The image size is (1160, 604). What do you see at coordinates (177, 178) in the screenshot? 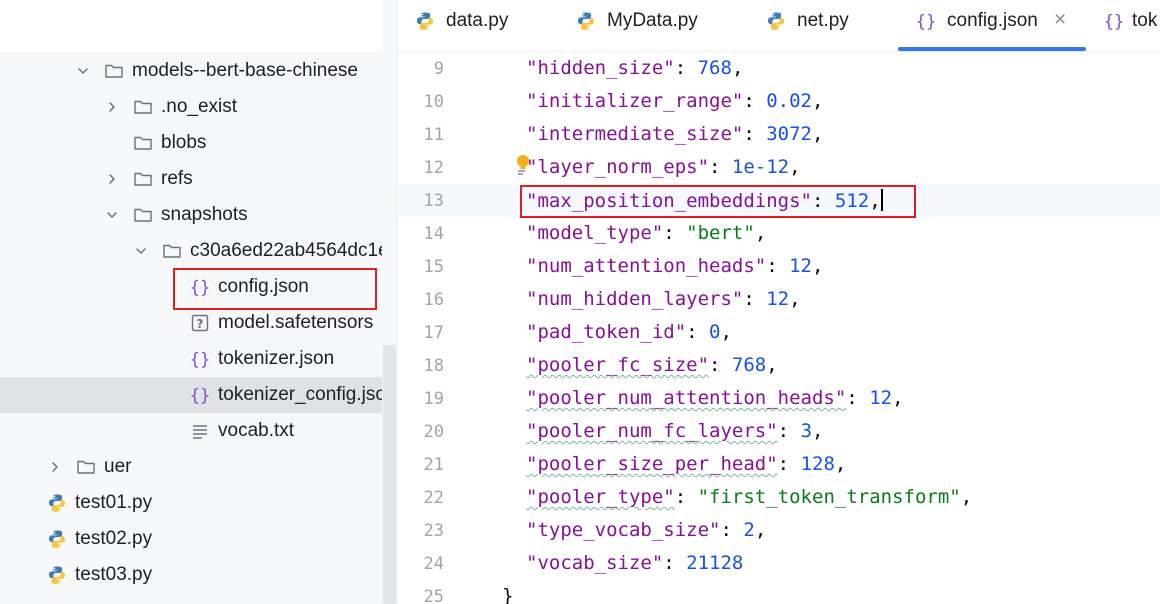
I see `tree-item-label: refs` at bounding box center [177, 178].